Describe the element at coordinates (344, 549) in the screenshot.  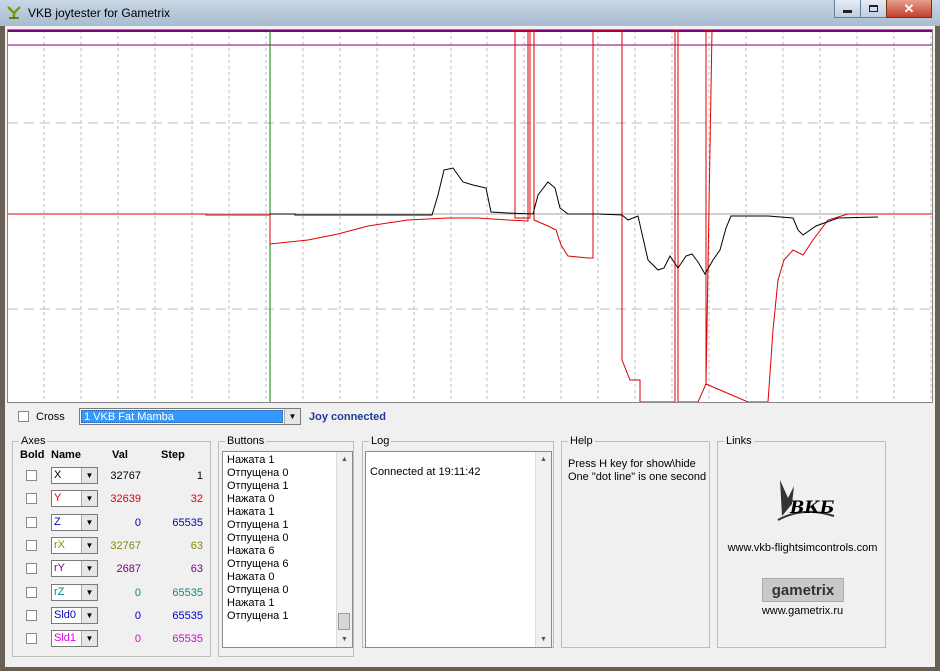
I see `buttons-scrollbar: ▲ ▼` at that location.